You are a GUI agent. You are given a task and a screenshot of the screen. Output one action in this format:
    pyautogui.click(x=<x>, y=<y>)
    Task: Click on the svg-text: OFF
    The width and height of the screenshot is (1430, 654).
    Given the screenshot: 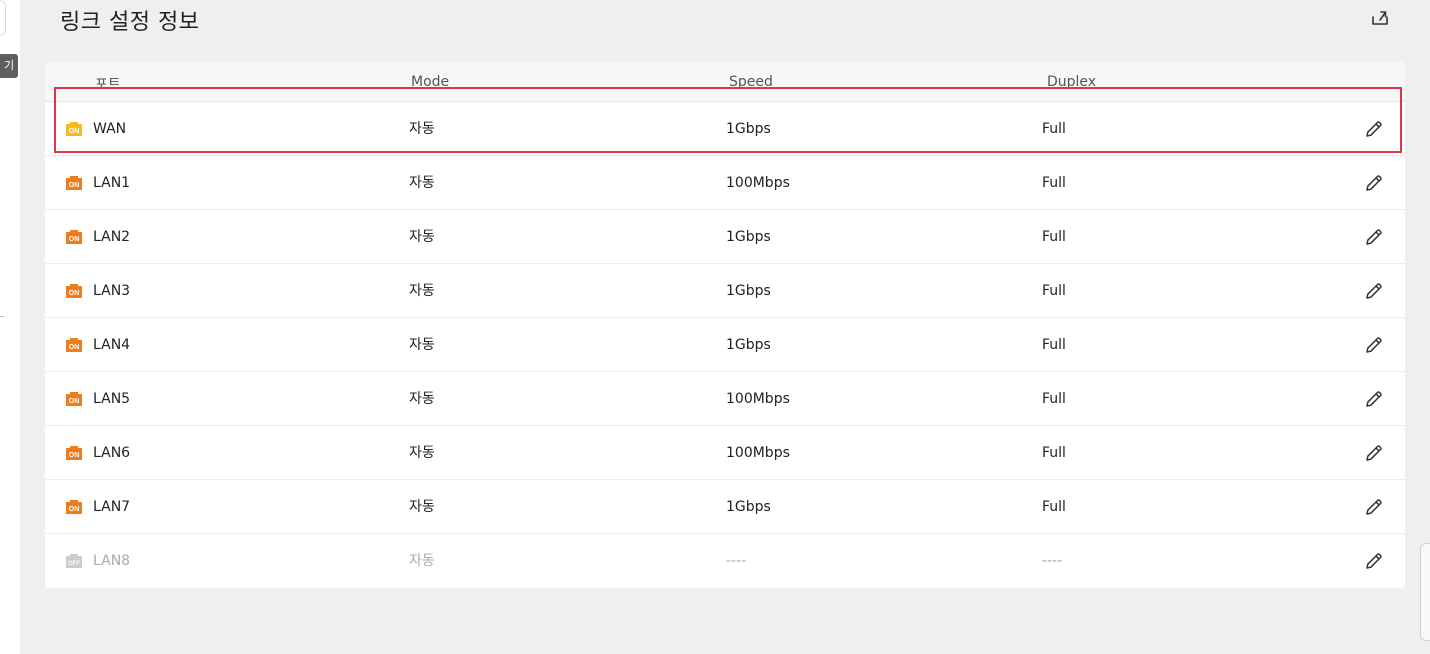 What is the action you would take?
    pyautogui.click(x=74, y=564)
    